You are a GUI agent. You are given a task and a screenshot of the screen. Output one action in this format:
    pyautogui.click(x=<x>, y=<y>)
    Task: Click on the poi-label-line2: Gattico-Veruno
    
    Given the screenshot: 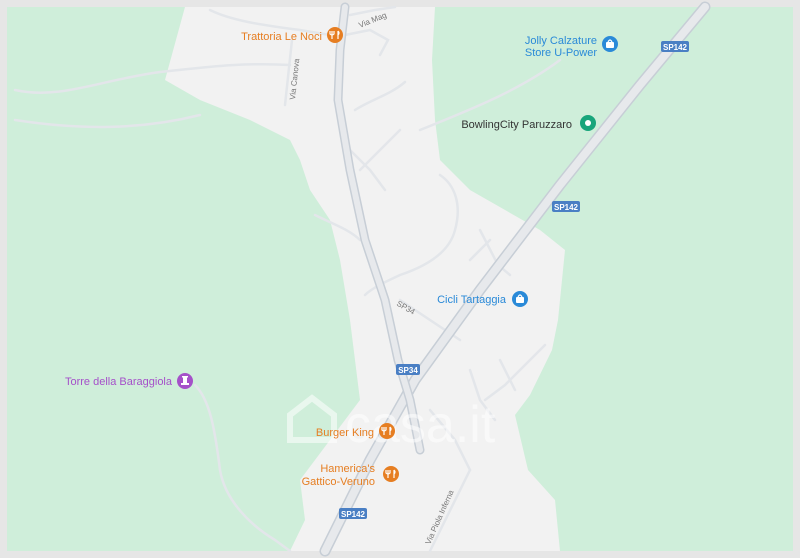 What is the action you would take?
    pyautogui.click(x=338, y=482)
    